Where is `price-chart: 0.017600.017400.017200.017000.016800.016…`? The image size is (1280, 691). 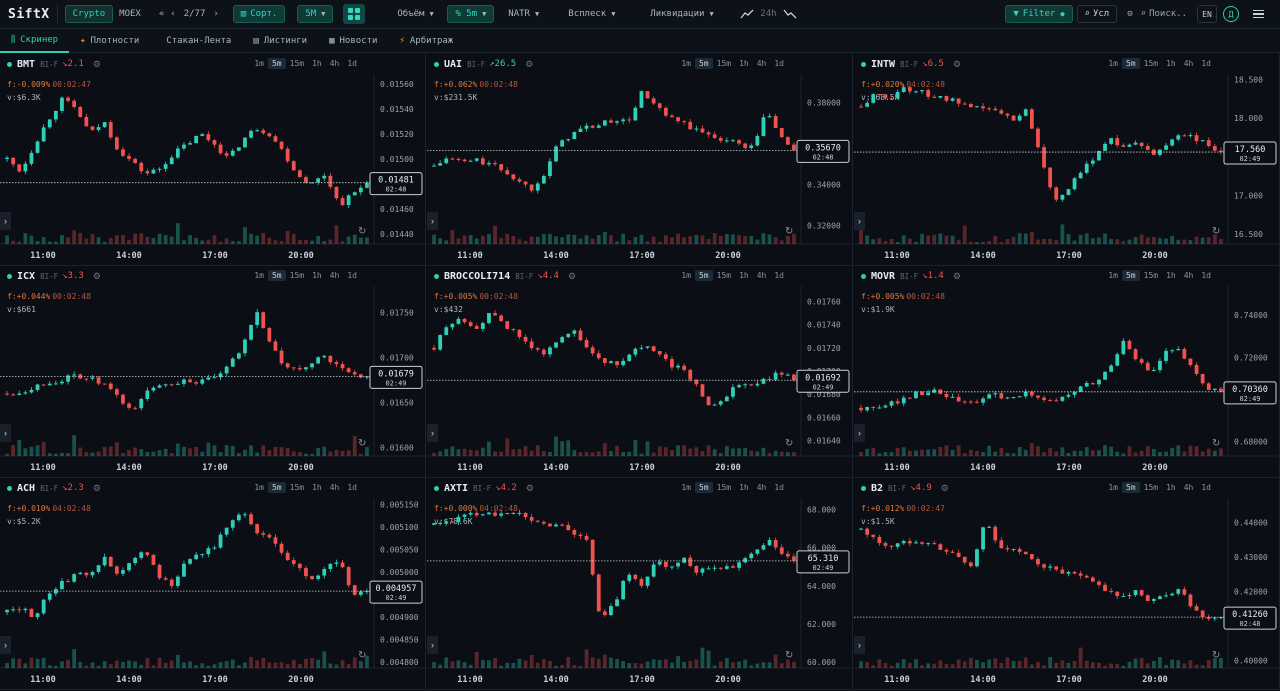 price-chart: 0.017600.017400.017200.017000.016800.016… is located at coordinates (640, 382).